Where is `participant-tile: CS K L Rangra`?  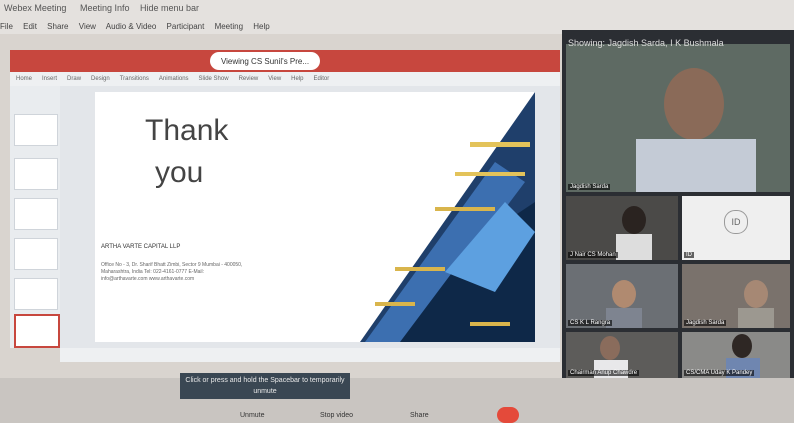
participant-tile: CS K L Rangra is located at coordinates (622, 296).